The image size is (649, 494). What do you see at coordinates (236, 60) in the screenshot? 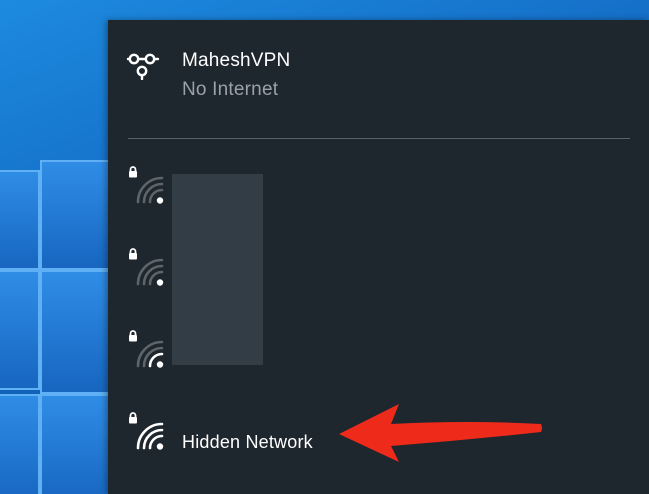
I see `vpn-name: MaheshVPN` at bounding box center [236, 60].